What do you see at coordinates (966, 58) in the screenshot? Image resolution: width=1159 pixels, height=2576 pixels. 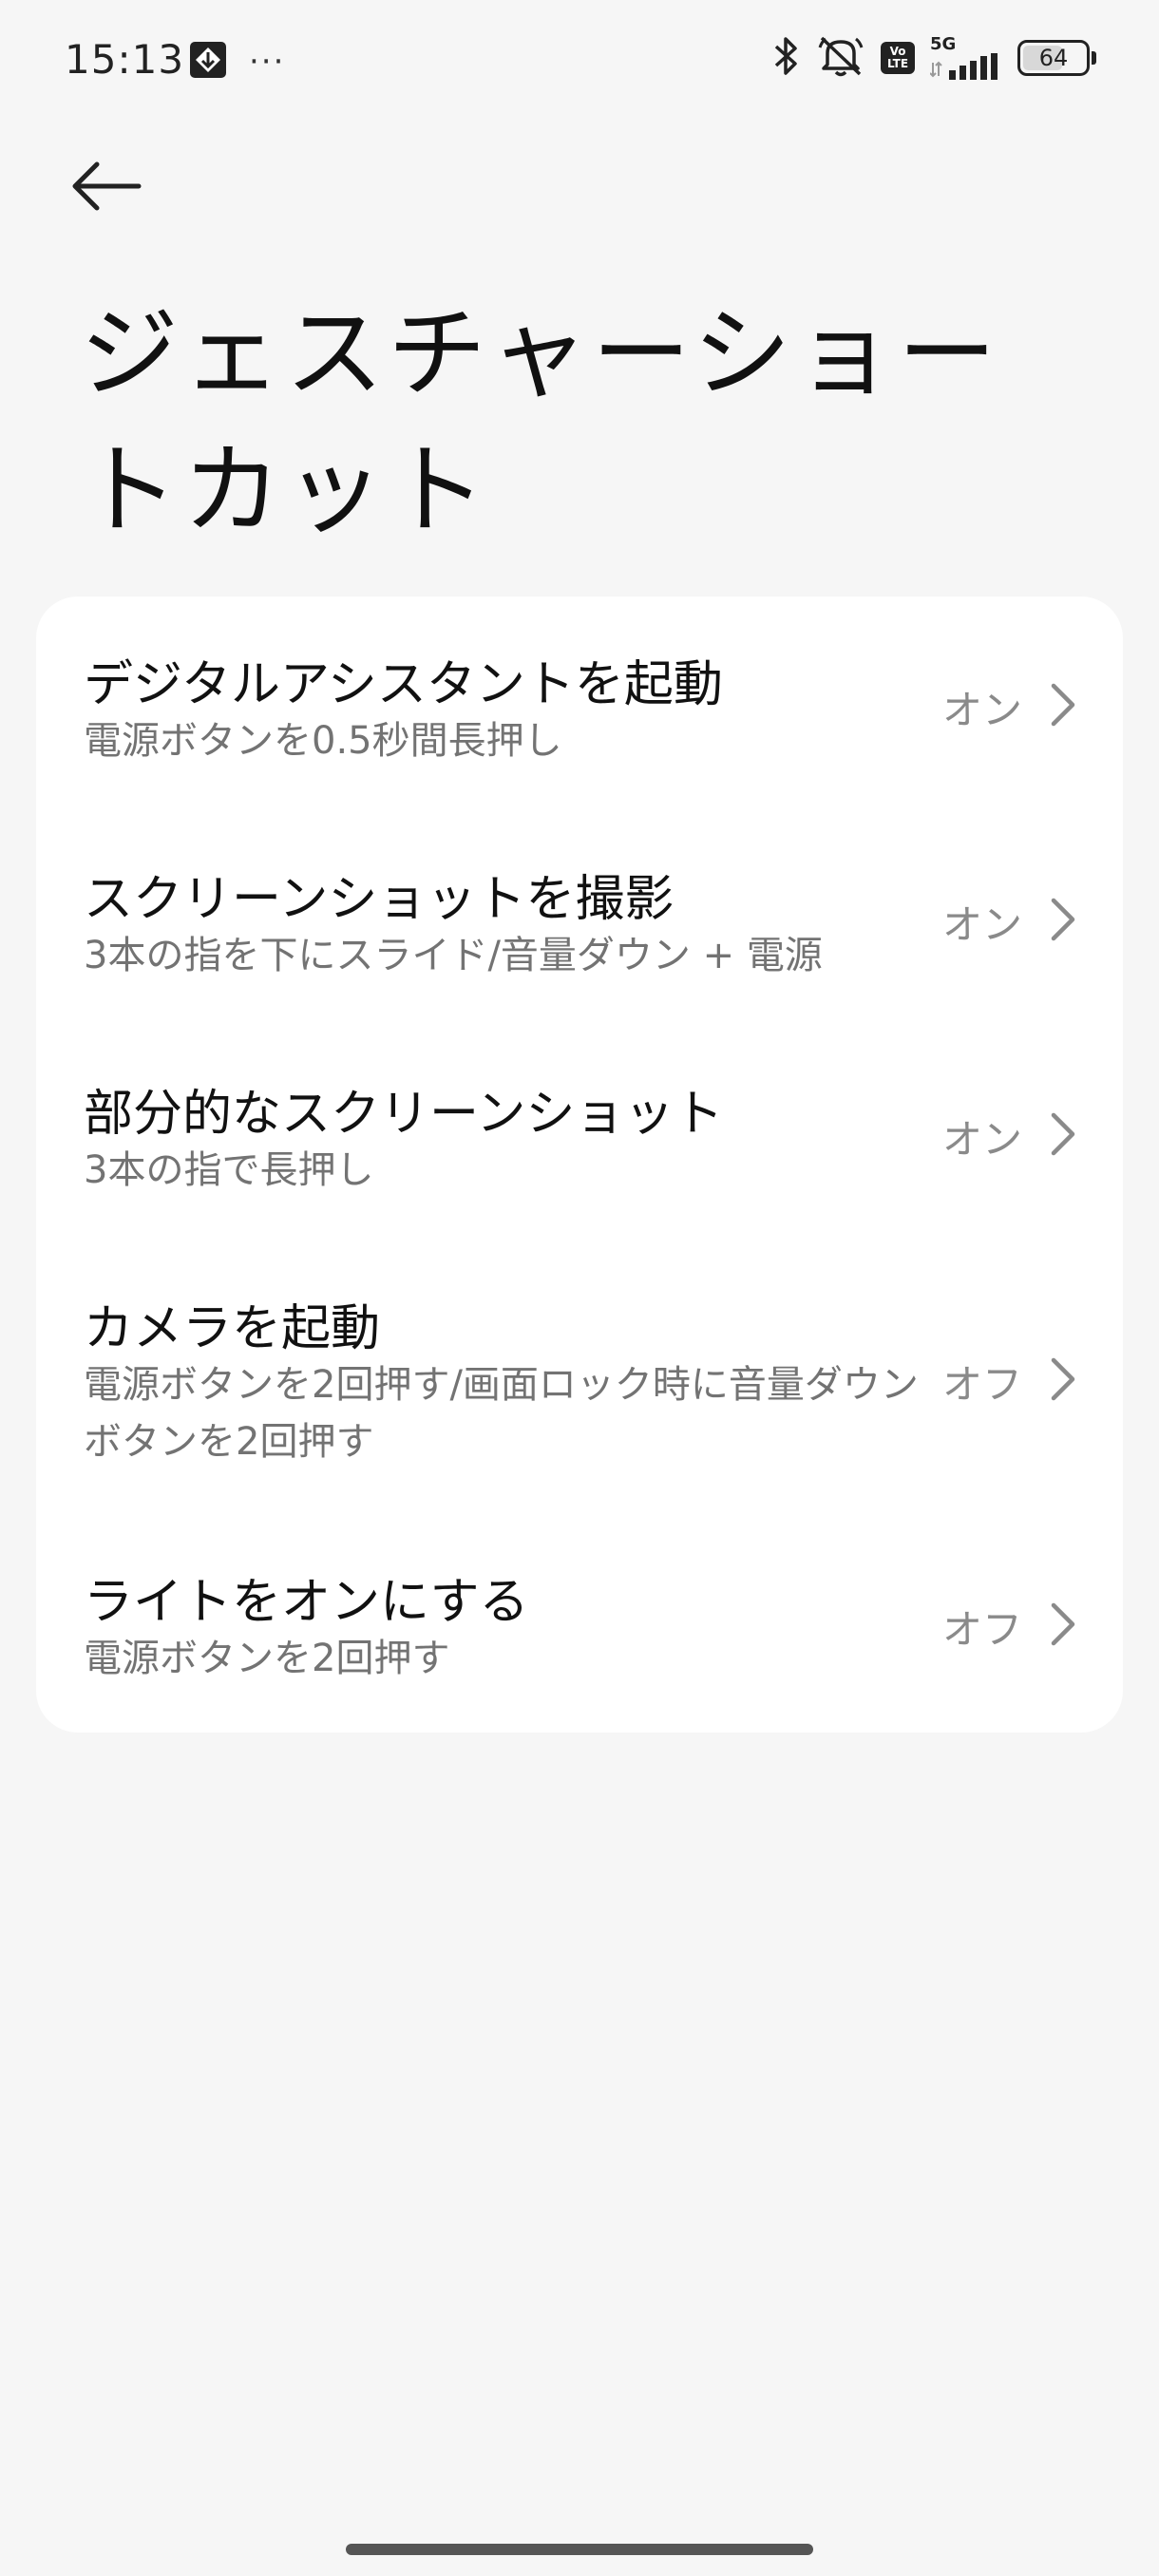 I see `signal-5g-icon: 5G` at bounding box center [966, 58].